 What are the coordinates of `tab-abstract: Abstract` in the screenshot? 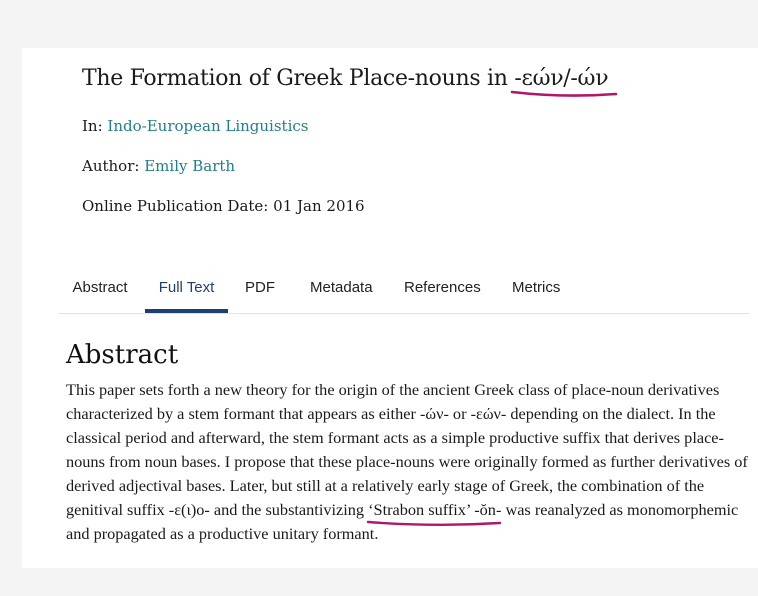 It's located at (100, 289).